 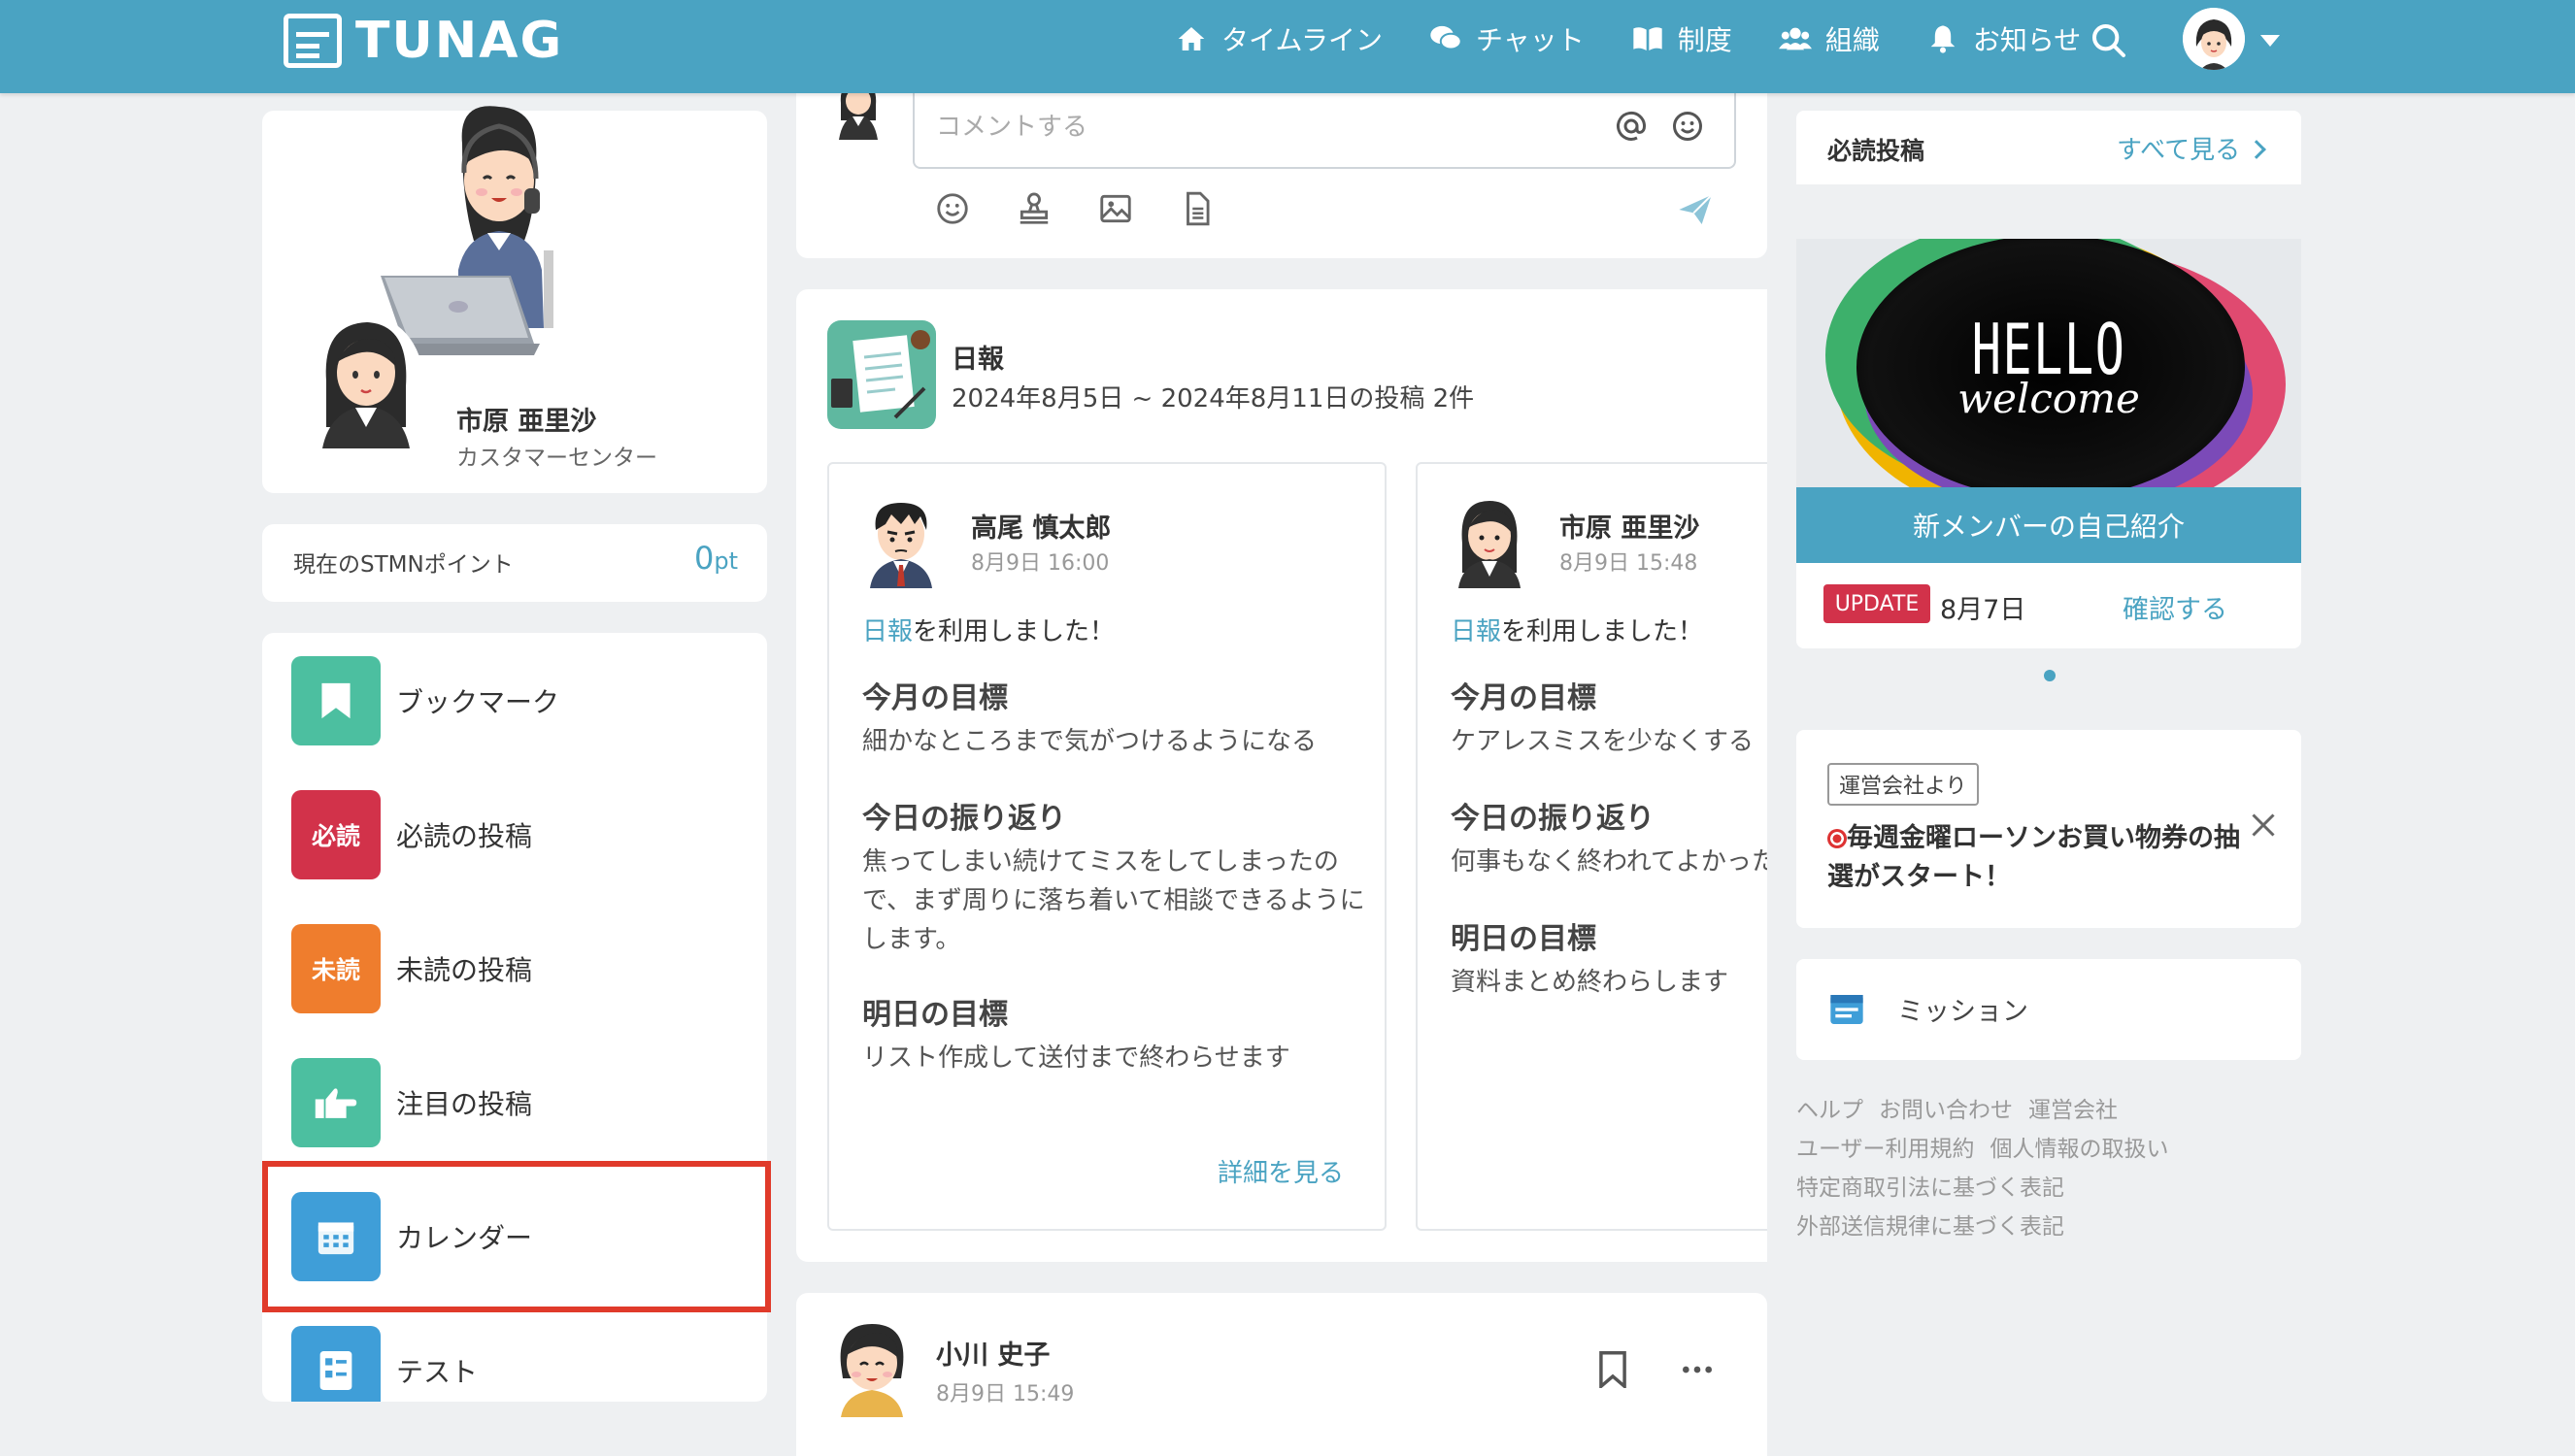 What do you see at coordinates (1198, 209) in the screenshot?
I see `file-icon` at bounding box center [1198, 209].